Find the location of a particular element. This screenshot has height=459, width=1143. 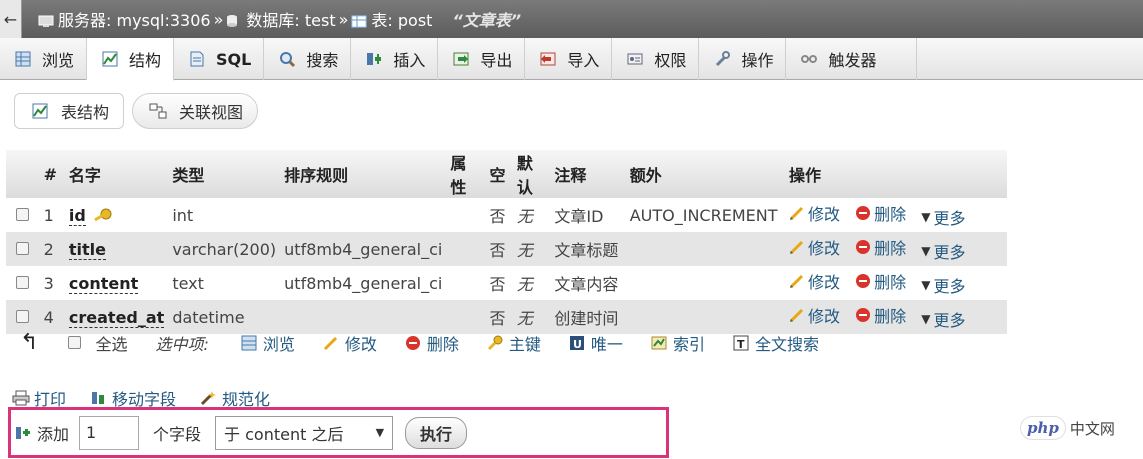

execute-button: 执行 is located at coordinates (436, 432).